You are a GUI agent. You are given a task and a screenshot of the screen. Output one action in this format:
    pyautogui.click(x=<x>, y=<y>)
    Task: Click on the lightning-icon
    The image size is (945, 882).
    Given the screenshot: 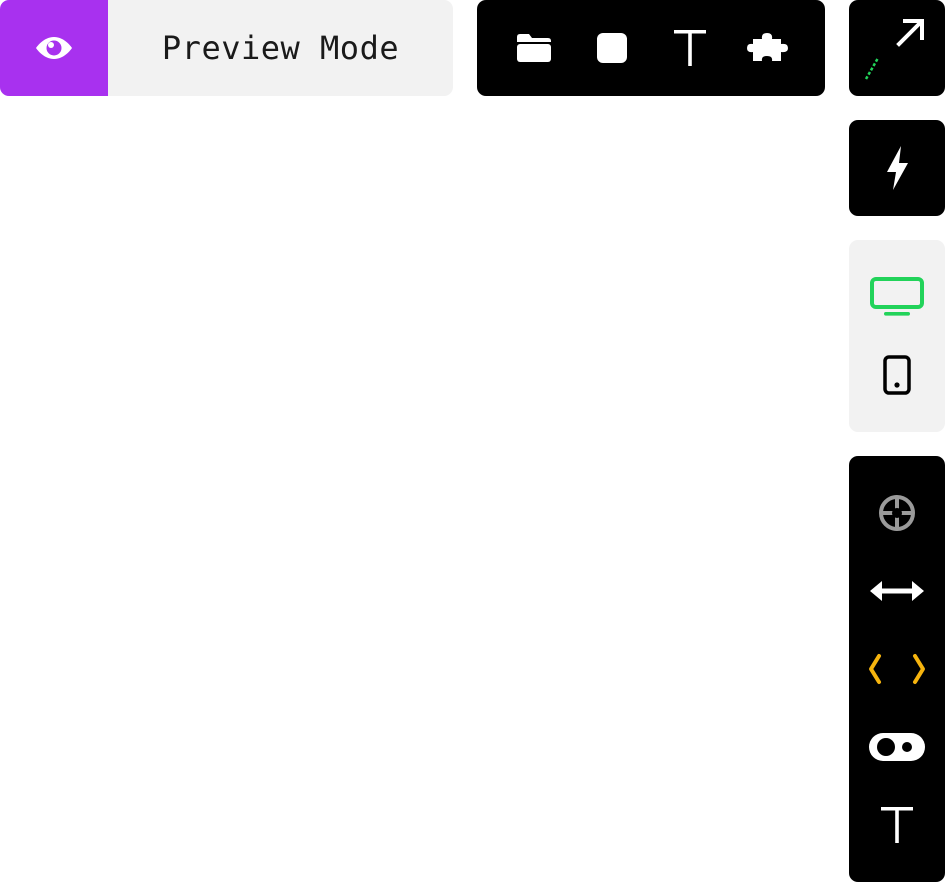 What is the action you would take?
    pyautogui.click(x=897, y=168)
    